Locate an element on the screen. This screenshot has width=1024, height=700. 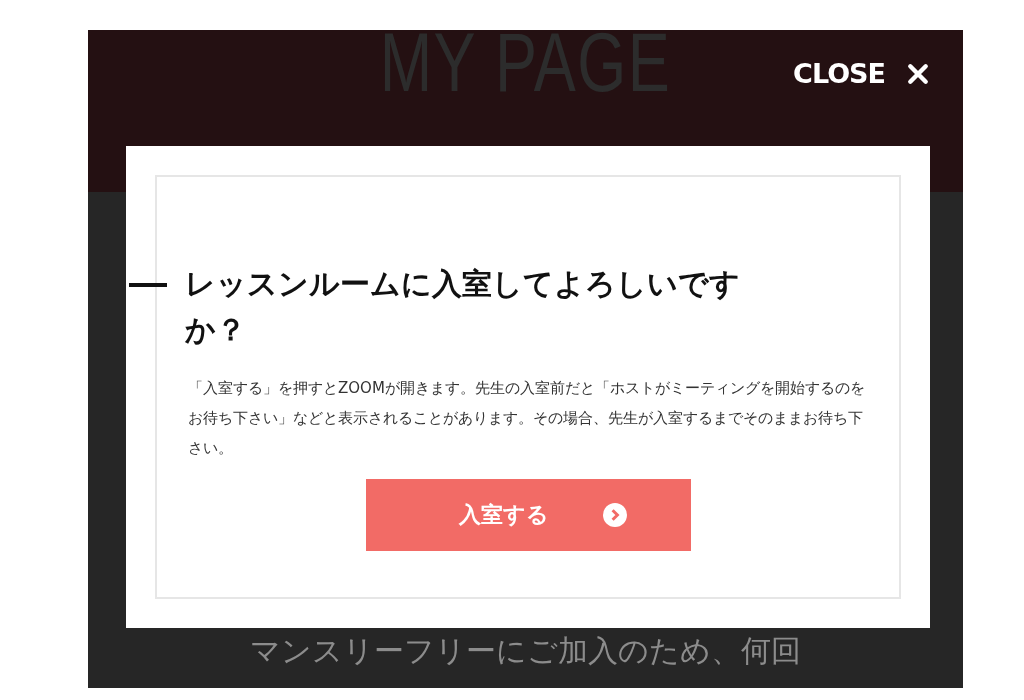
title-dash is located at coordinates (148, 285).